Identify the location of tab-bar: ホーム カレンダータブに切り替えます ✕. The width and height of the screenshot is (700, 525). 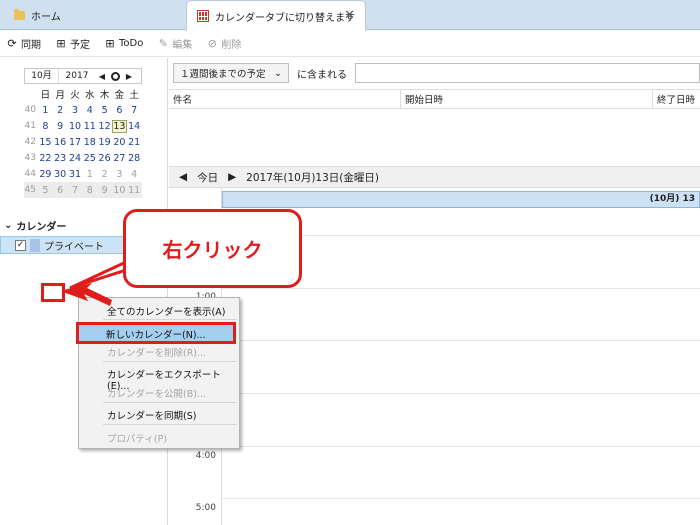
(350, 15).